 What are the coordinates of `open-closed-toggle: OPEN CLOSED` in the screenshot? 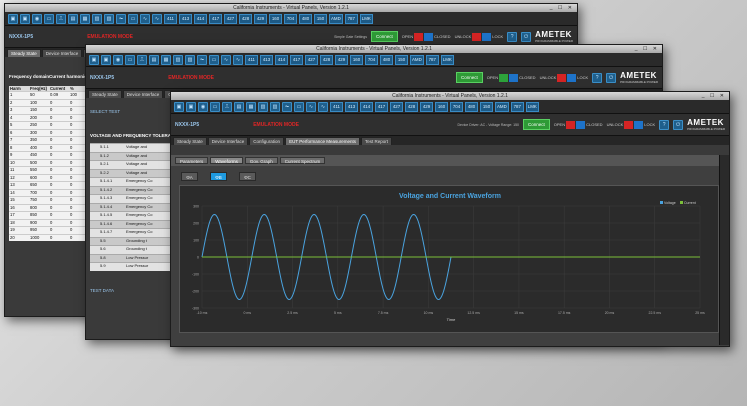 It's located at (578, 124).